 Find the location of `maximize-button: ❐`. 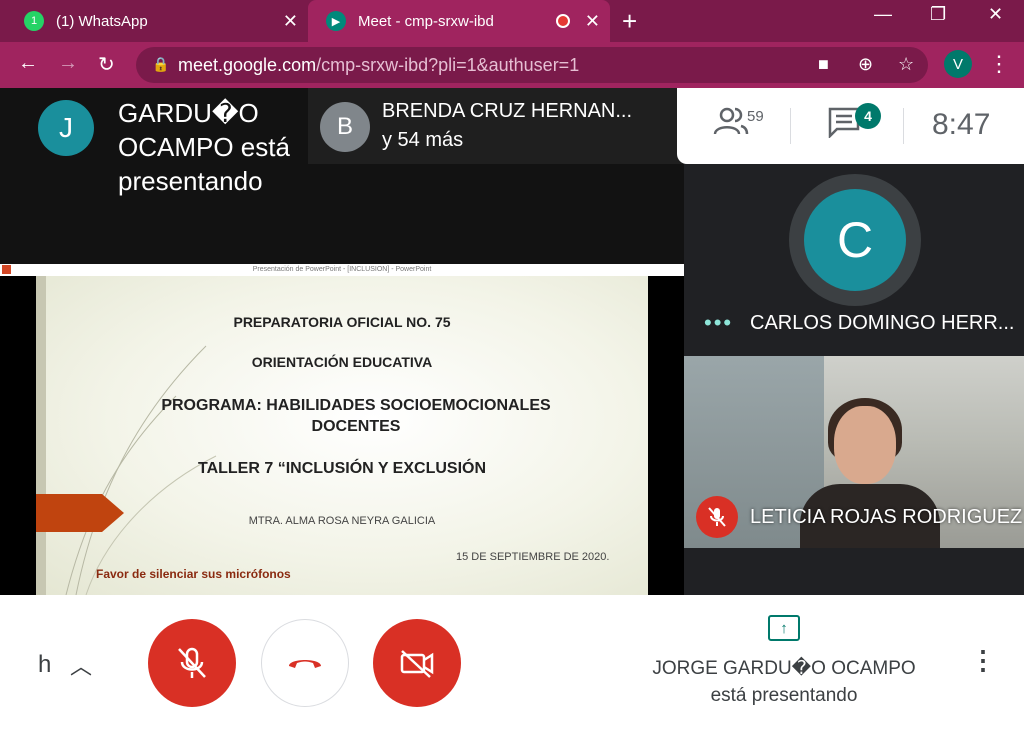

maximize-button: ❐ is located at coordinates (938, 14).